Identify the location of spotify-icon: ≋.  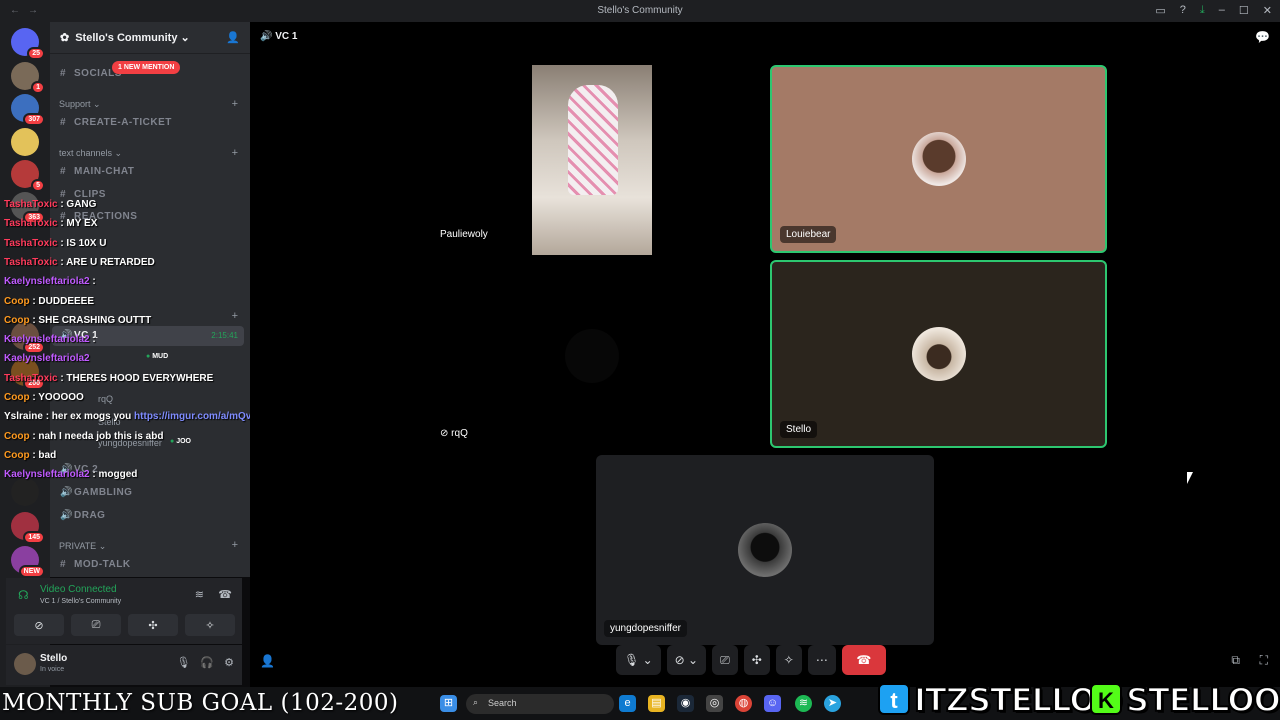
(803, 703).